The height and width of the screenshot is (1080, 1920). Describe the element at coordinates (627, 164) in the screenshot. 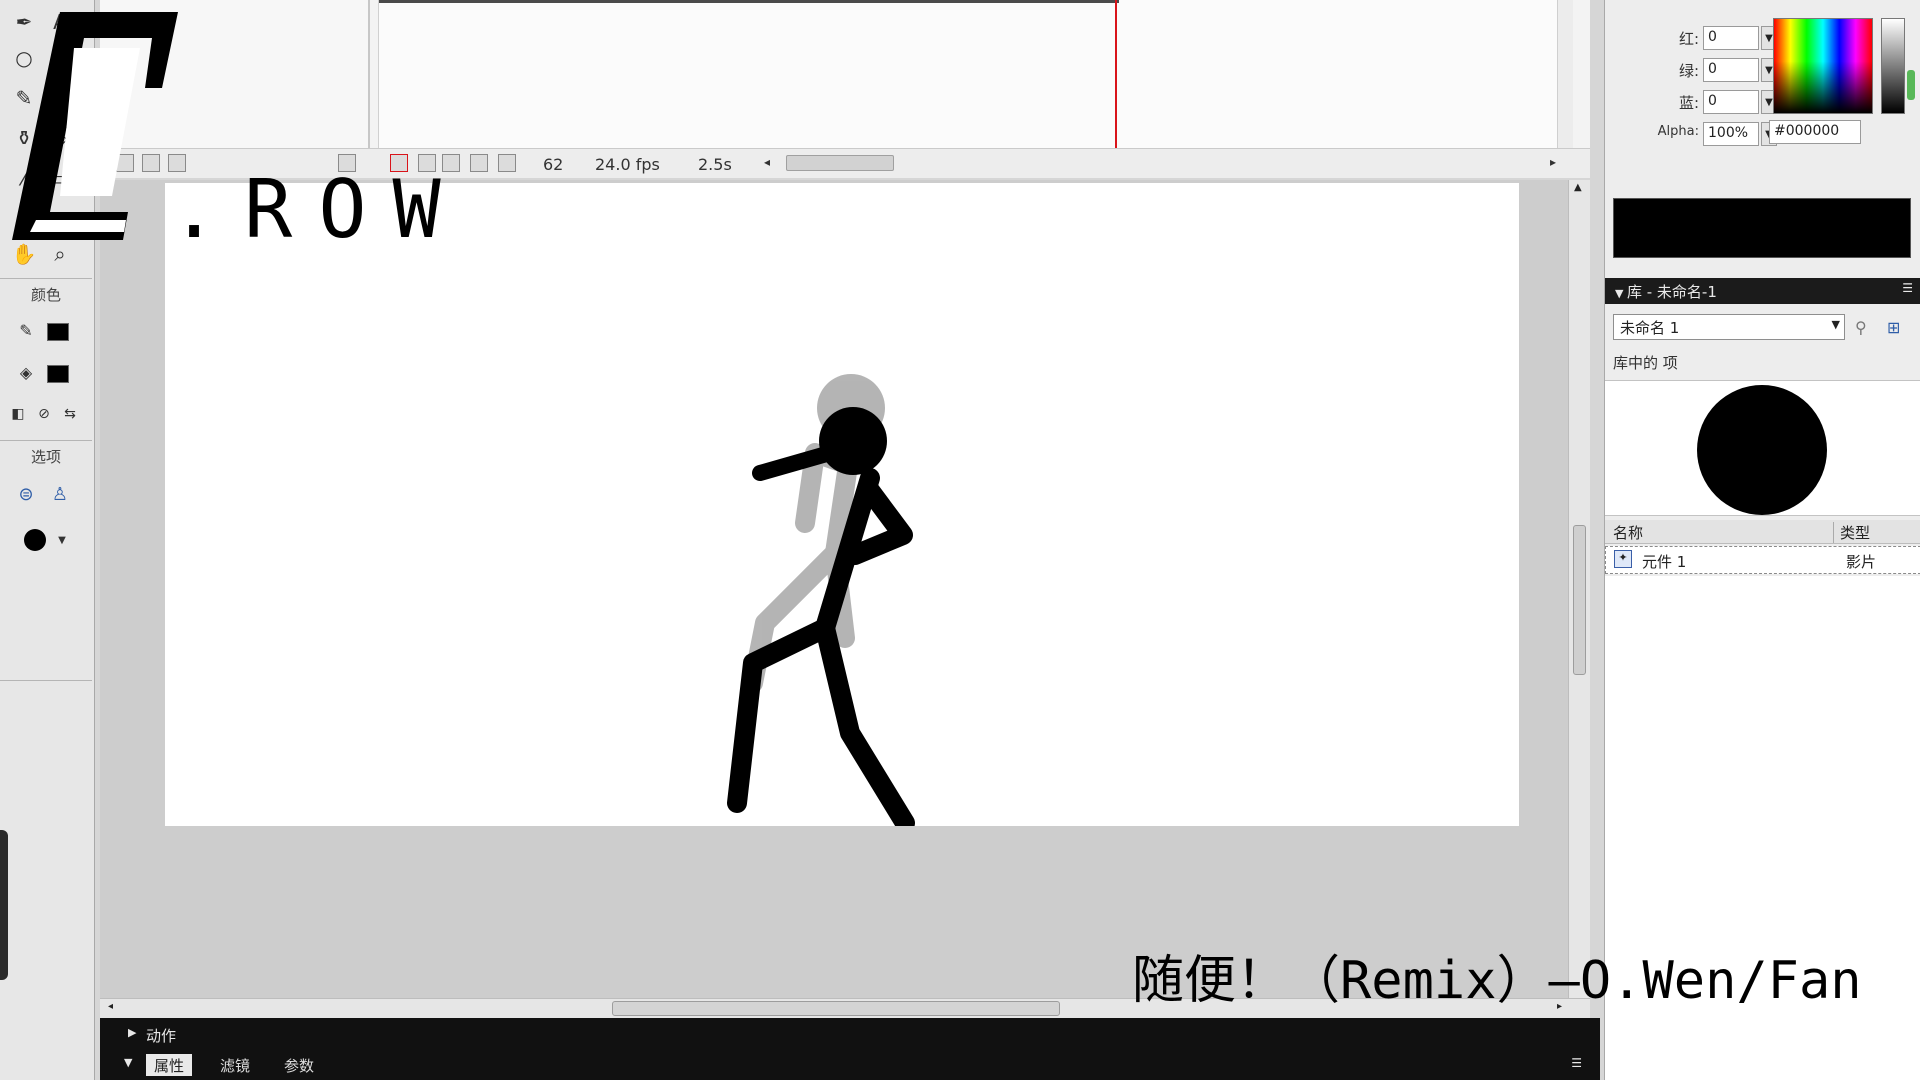

I see `frame-rate: 24.0 fps` at that location.